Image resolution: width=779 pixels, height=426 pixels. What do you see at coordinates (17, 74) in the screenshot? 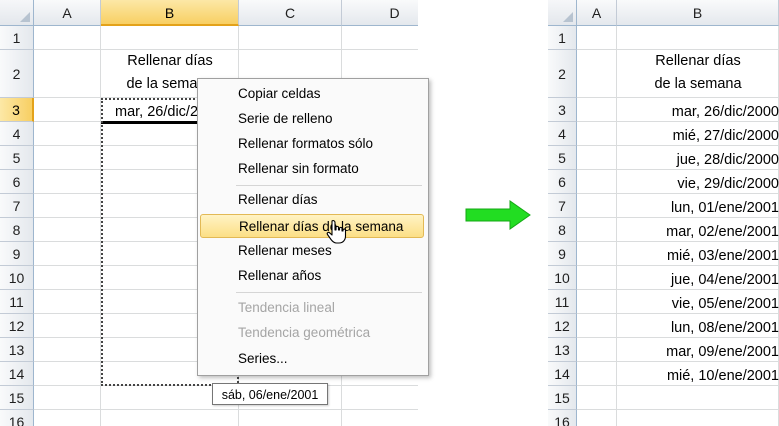
I see `left-row-header-2: 2` at bounding box center [17, 74].